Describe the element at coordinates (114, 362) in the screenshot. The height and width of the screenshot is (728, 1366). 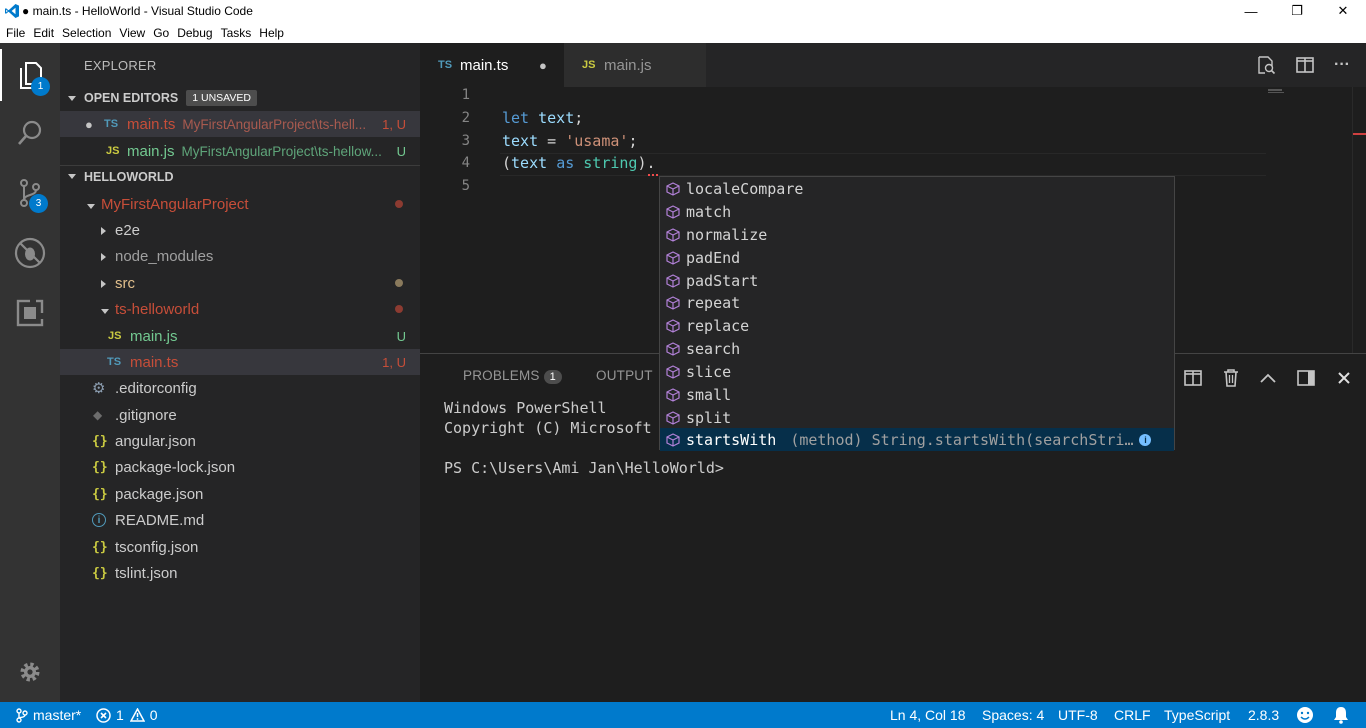
I see `typescript-file-icon: TS` at that location.